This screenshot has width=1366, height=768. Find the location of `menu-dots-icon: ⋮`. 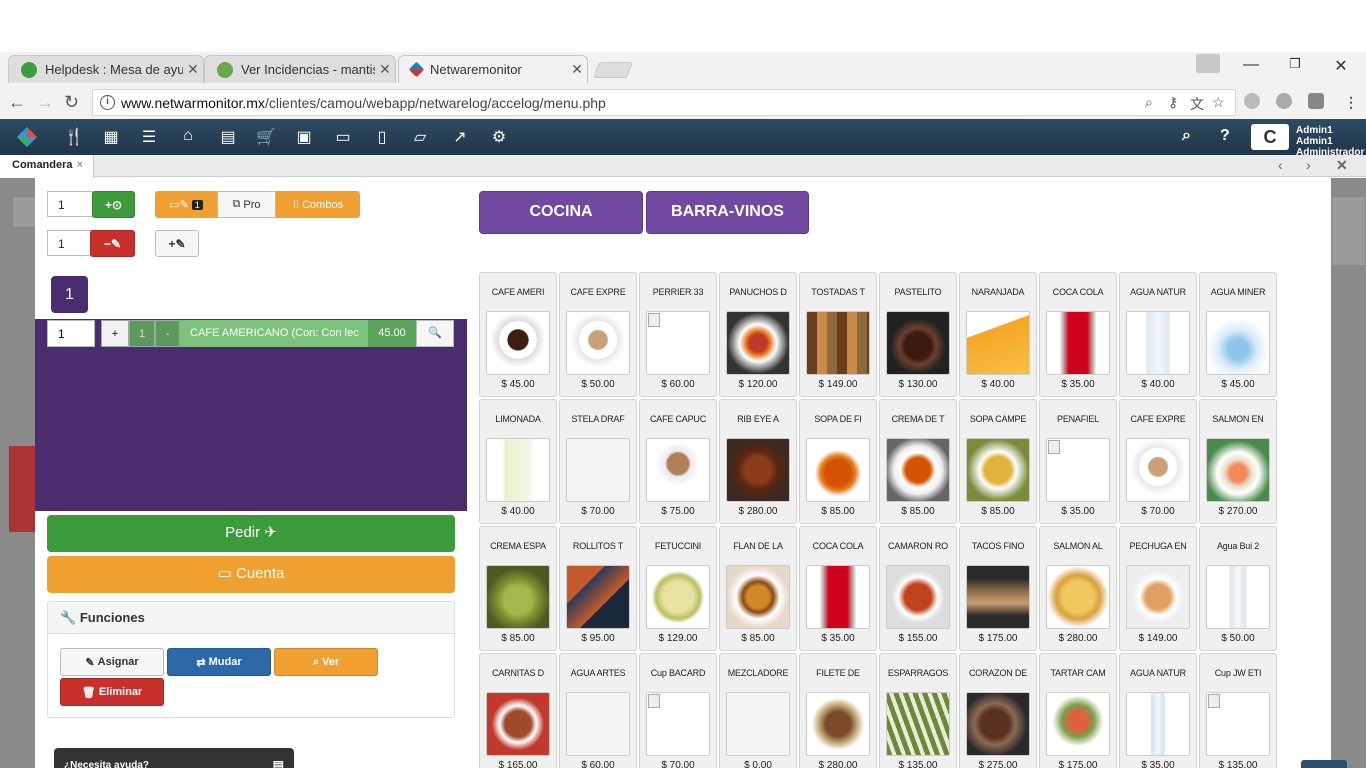

menu-dots-icon: ⋮ is located at coordinates (1351, 102).